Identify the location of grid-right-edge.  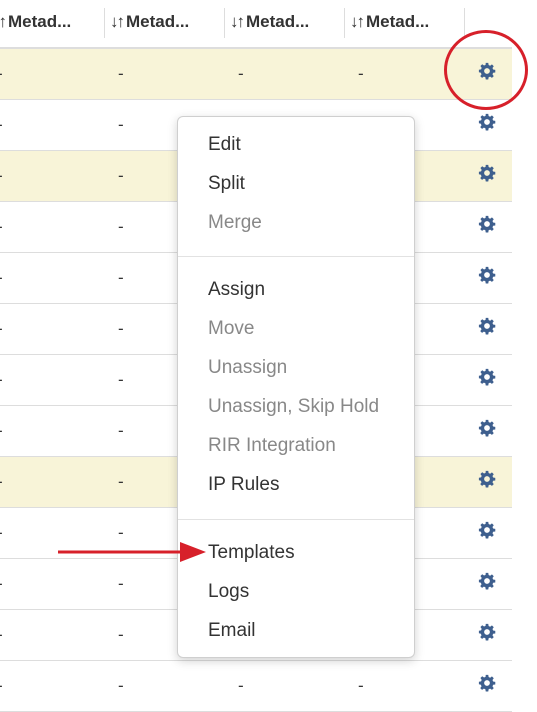
(524, 351).